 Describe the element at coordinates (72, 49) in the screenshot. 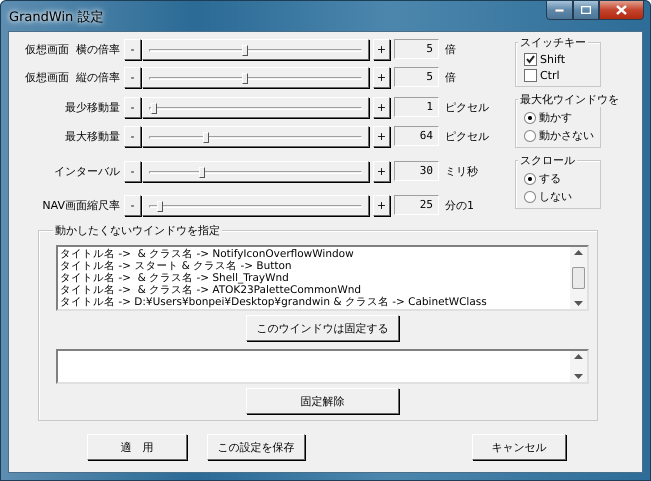

I see `slider-label: 仮想画面 横の倍率` at that location.